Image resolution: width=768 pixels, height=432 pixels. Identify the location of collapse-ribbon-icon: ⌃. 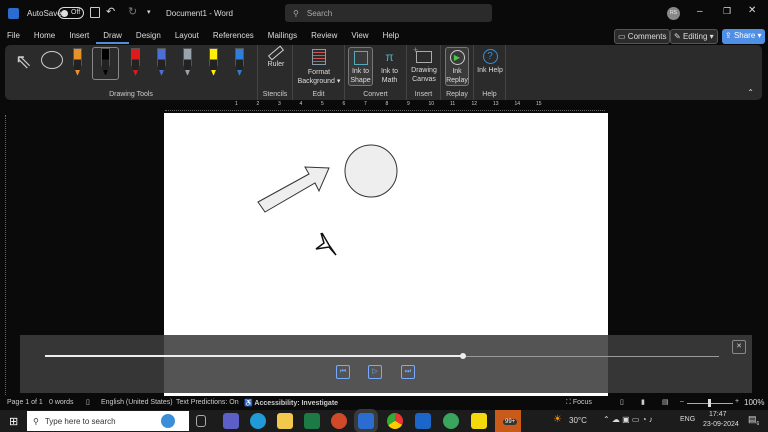
(750, 92).